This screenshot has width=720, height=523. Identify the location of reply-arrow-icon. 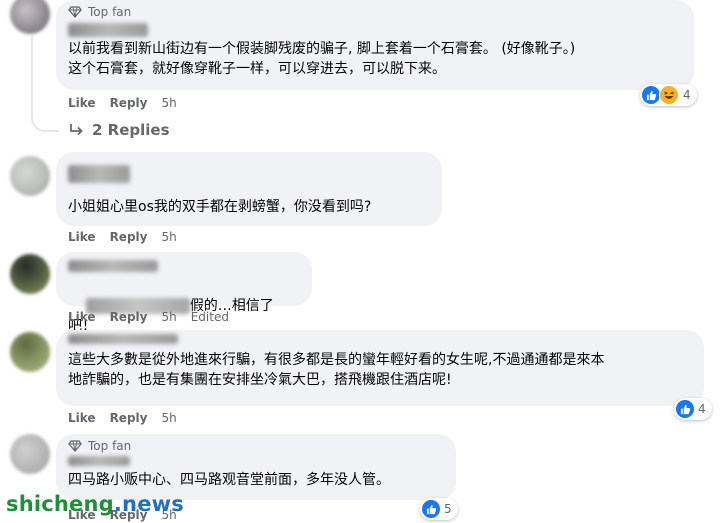
(76, 130).